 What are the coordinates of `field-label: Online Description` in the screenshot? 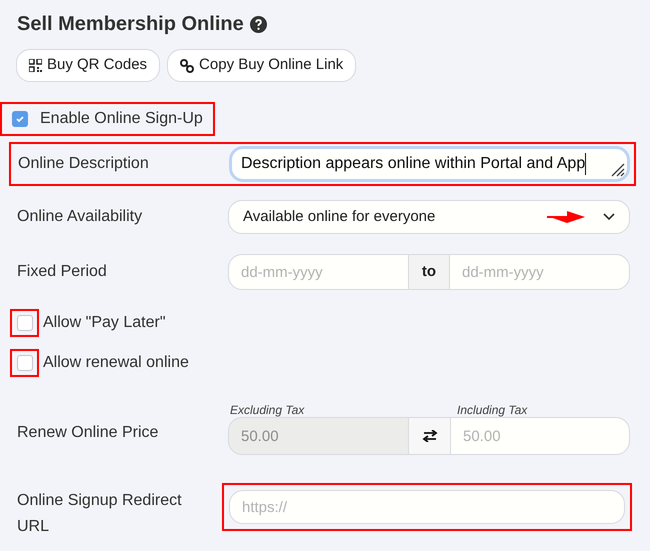 It's located at (84, 164).